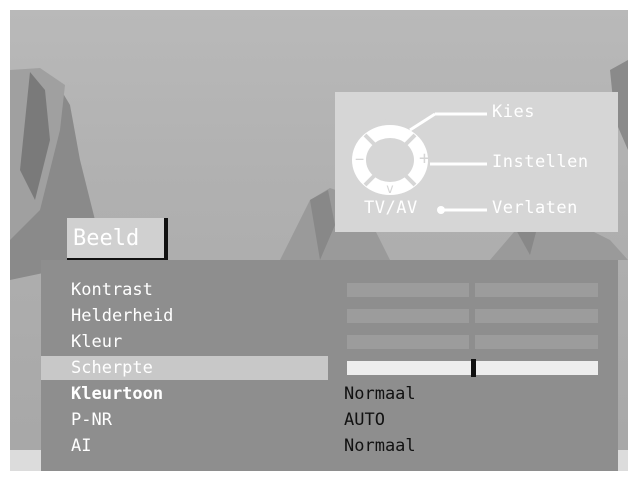 Image resolution: width=638 pixels, height=481 pixels. I want to click on scherpte-slider, so click(472, 368).